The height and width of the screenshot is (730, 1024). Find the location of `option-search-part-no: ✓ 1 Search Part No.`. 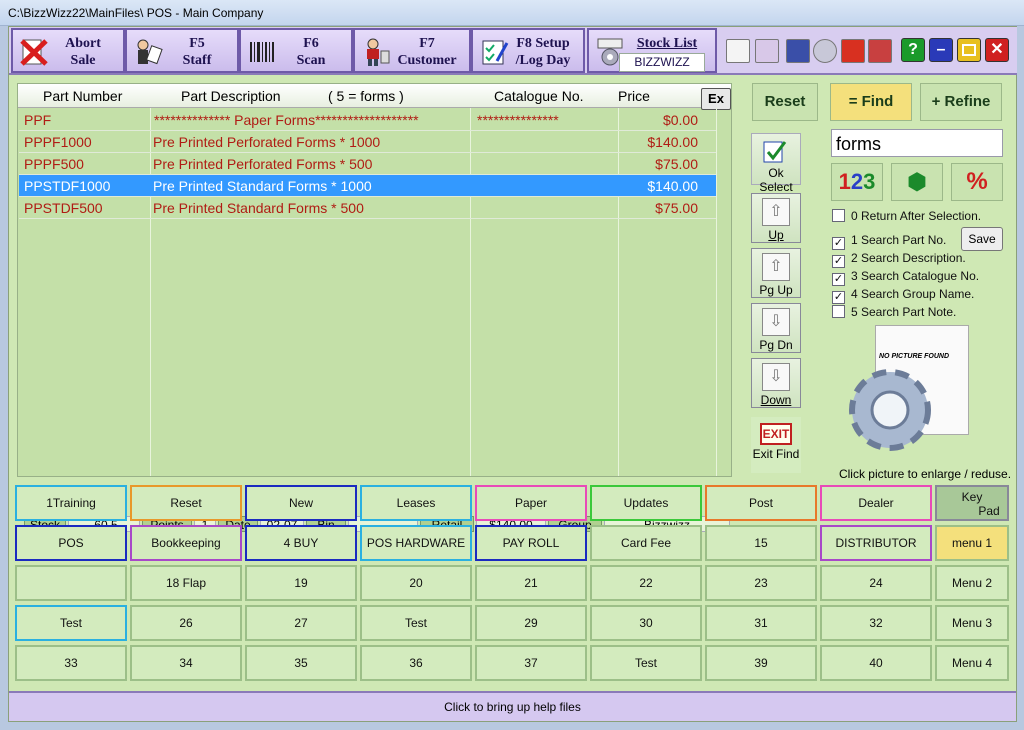

option-search-part-no: ✓ 1 Search Part No. is located at coordinates (889, 241).